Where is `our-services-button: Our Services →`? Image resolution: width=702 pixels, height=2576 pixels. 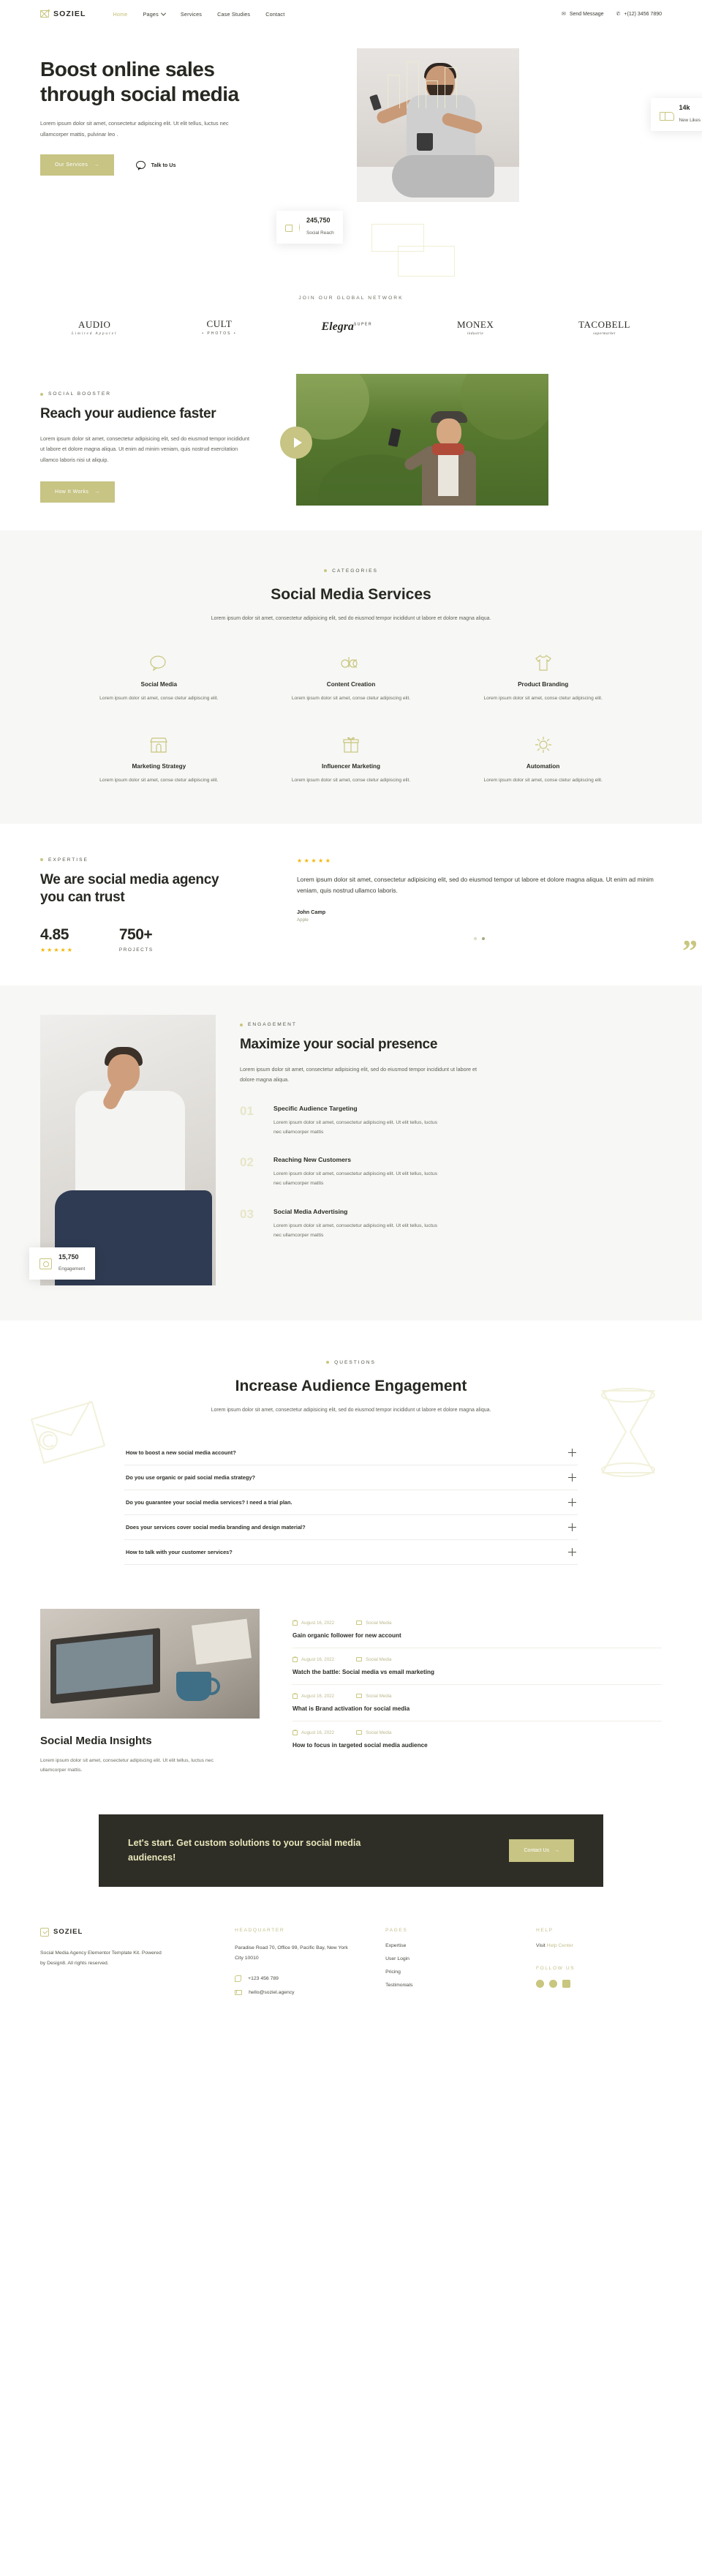
our-services-button: Our Services → is located at coordinates (77, 165).